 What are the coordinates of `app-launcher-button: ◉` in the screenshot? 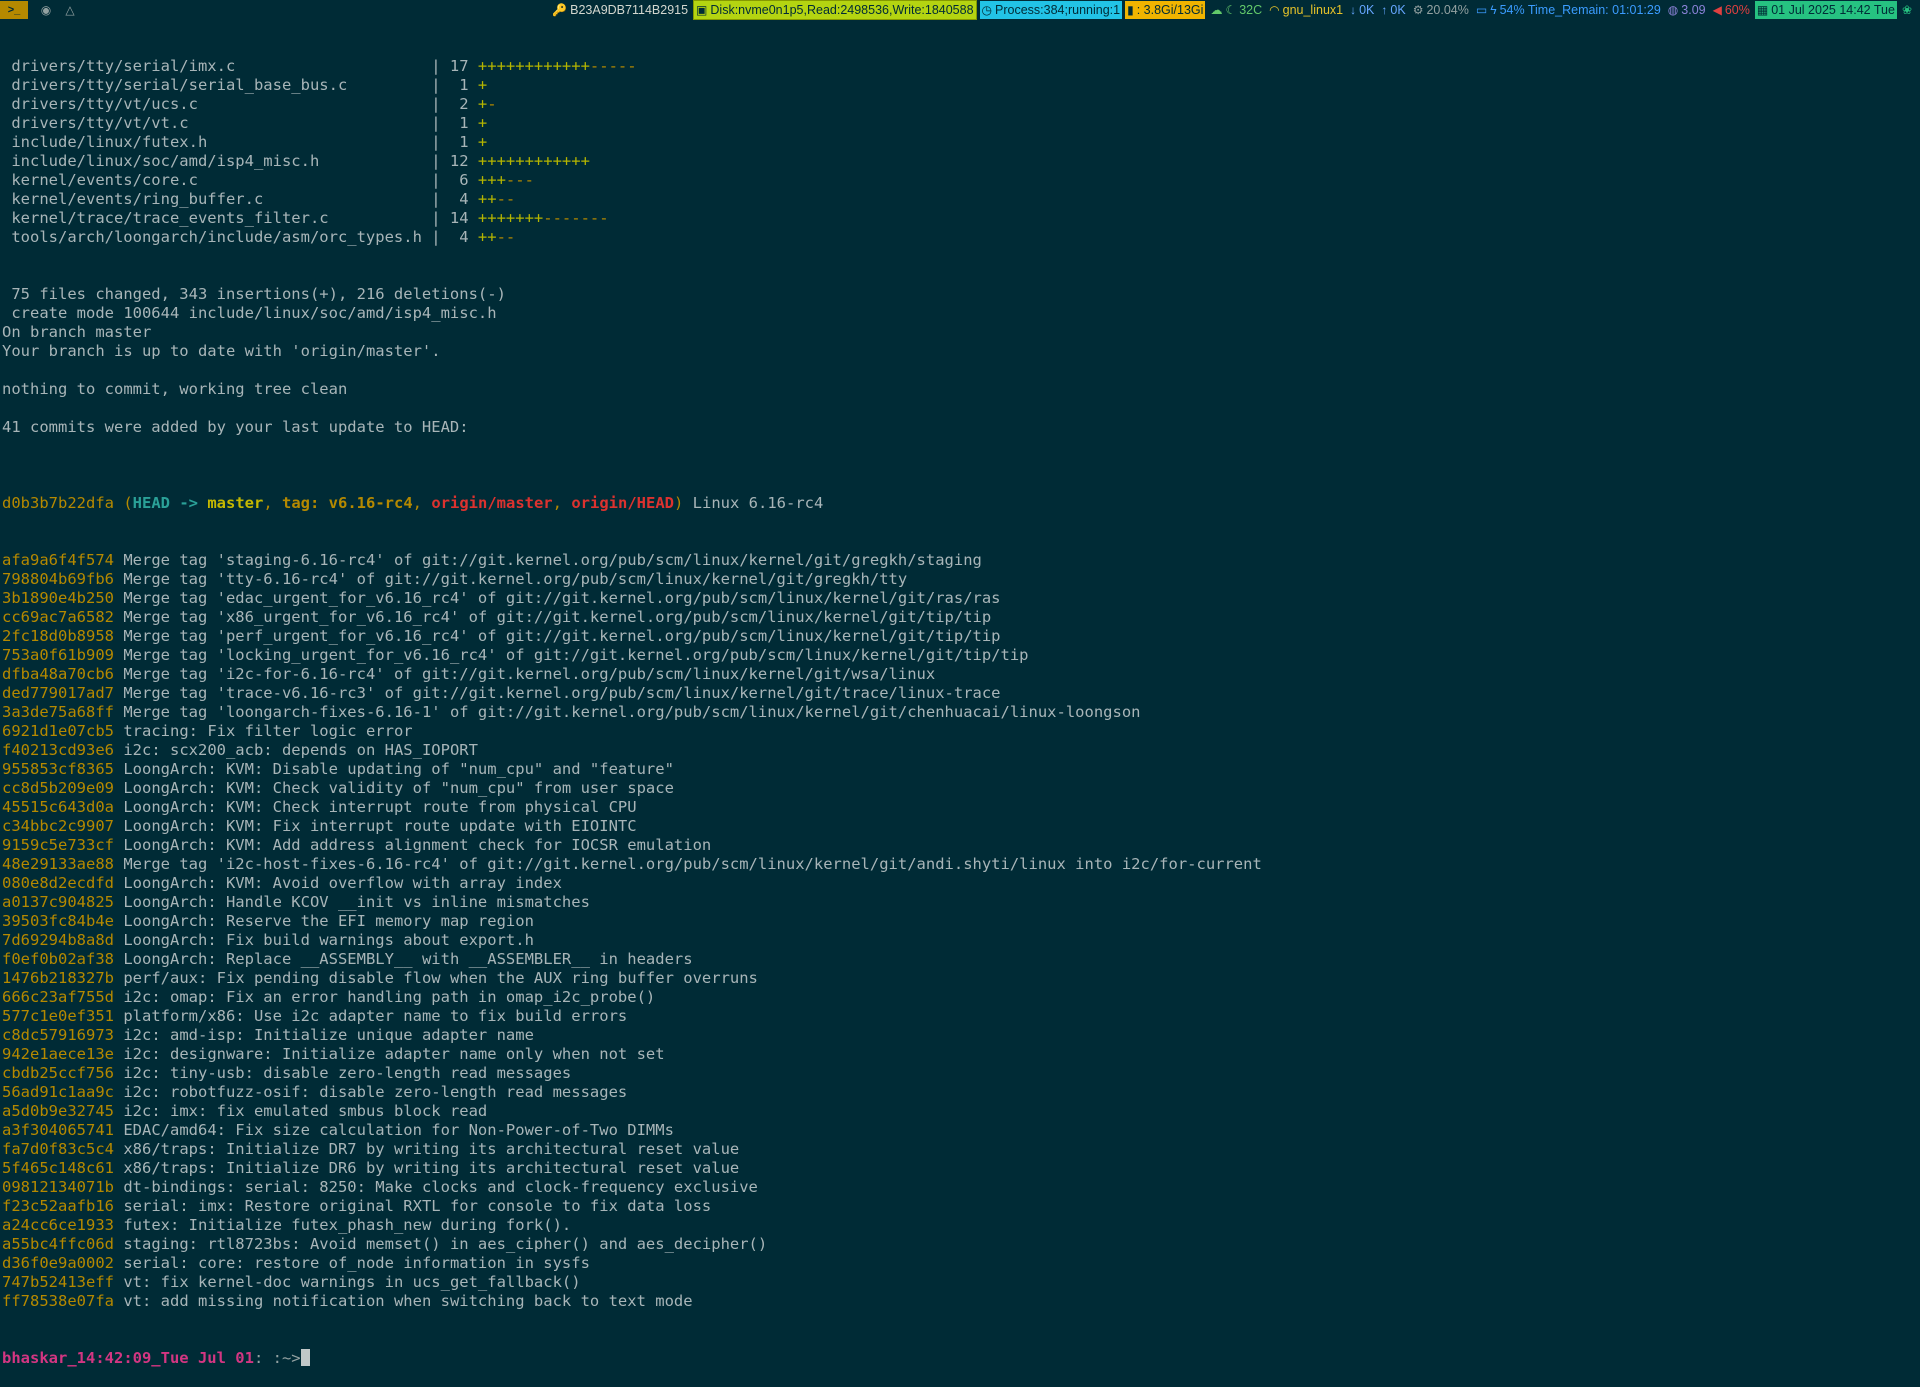 It's located at (46, 10).